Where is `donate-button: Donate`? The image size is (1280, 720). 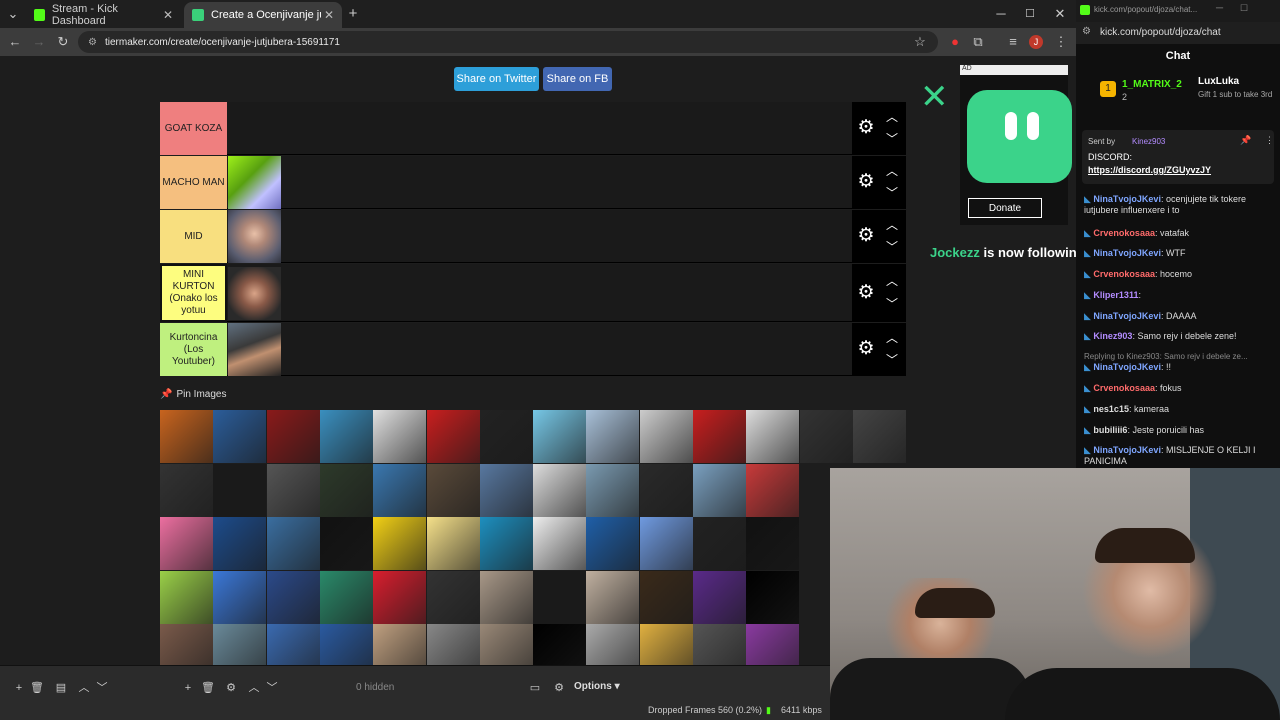 donate-button: Donate is located at coordinates (1005, 208).